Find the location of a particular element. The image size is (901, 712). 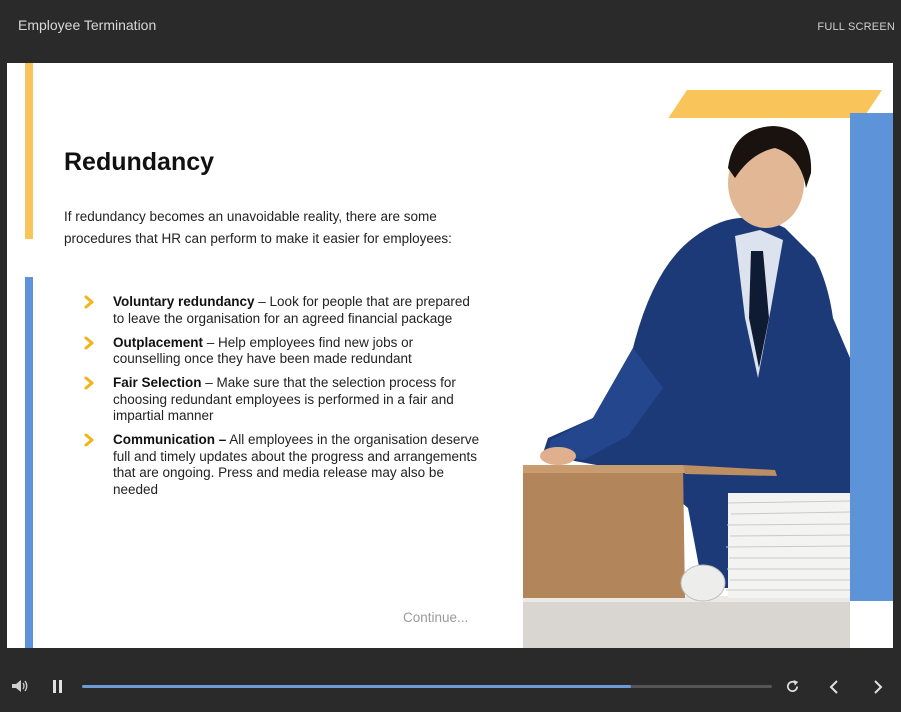

accent-bar-blue is located at coordinates (29, 462).